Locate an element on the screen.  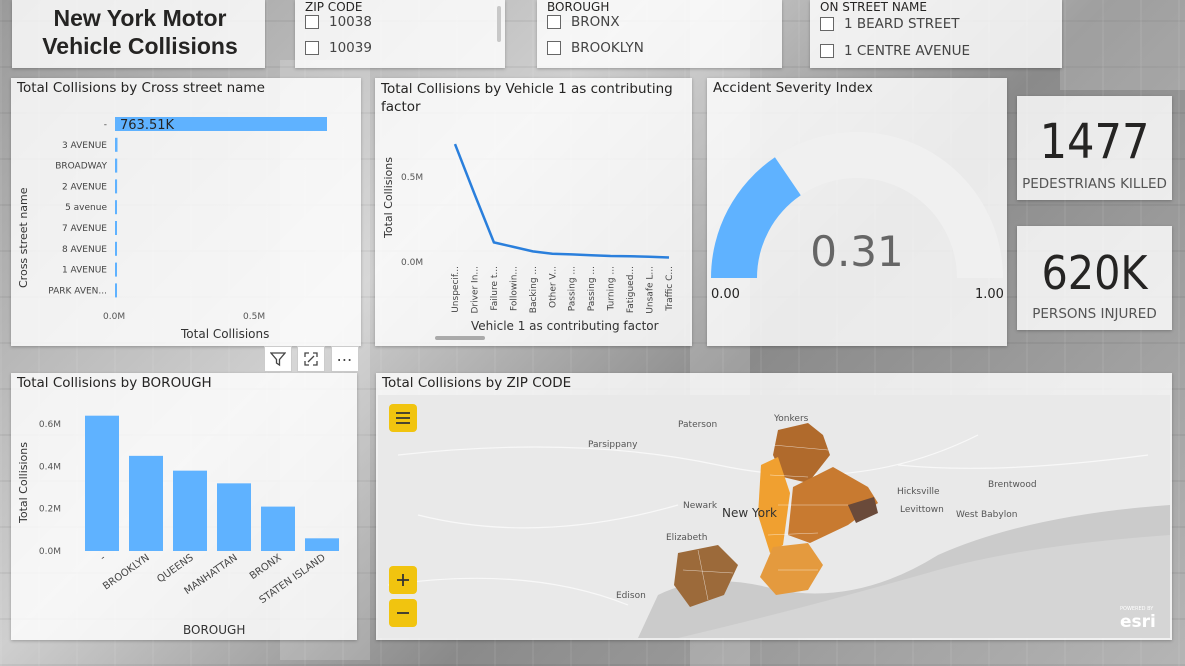
y-tick-label: 0.6M is located at coordinates (50, 425).